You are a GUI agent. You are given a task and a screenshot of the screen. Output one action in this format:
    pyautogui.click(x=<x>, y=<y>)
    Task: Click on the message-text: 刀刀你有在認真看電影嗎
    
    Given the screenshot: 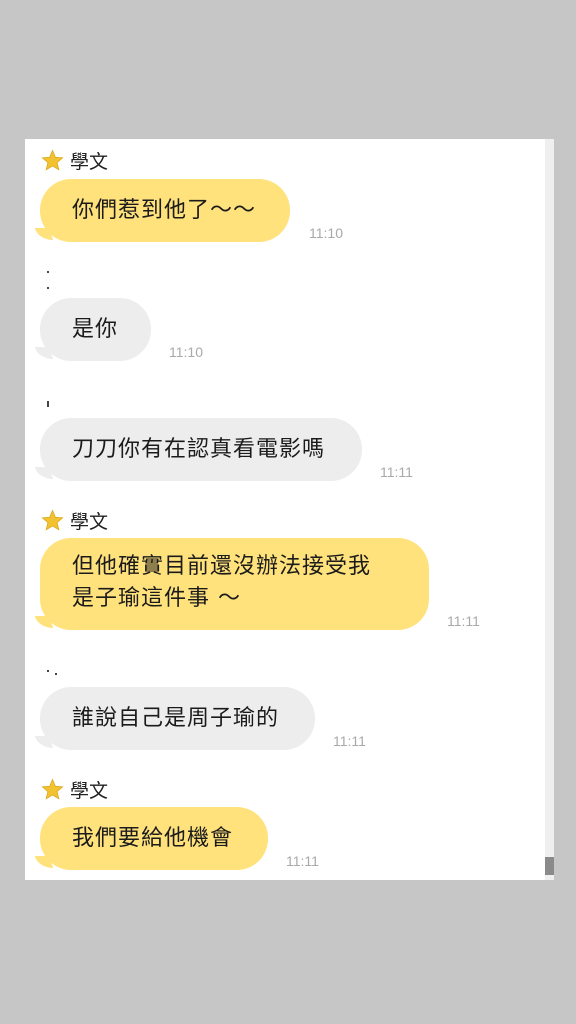 What is the action you would take?
    pyautogui.click(x=199, y=449)
    